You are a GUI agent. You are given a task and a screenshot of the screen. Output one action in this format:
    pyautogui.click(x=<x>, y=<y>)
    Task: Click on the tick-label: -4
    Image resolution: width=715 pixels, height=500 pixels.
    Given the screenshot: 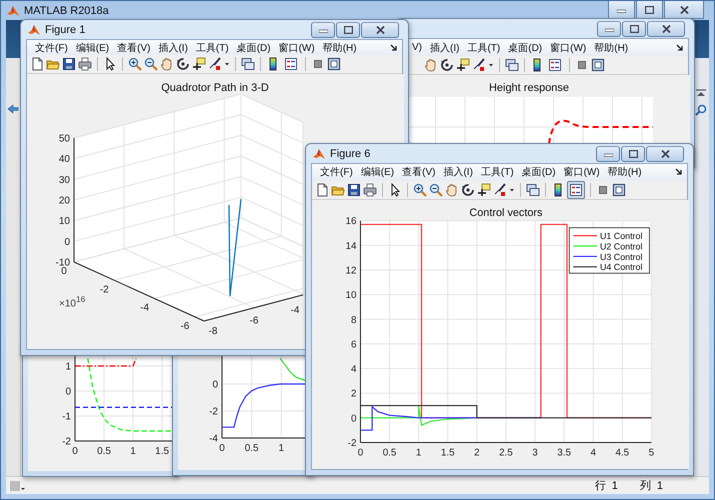 What is the action you would take?
    pyautogui.click(x=145, y=308)
    